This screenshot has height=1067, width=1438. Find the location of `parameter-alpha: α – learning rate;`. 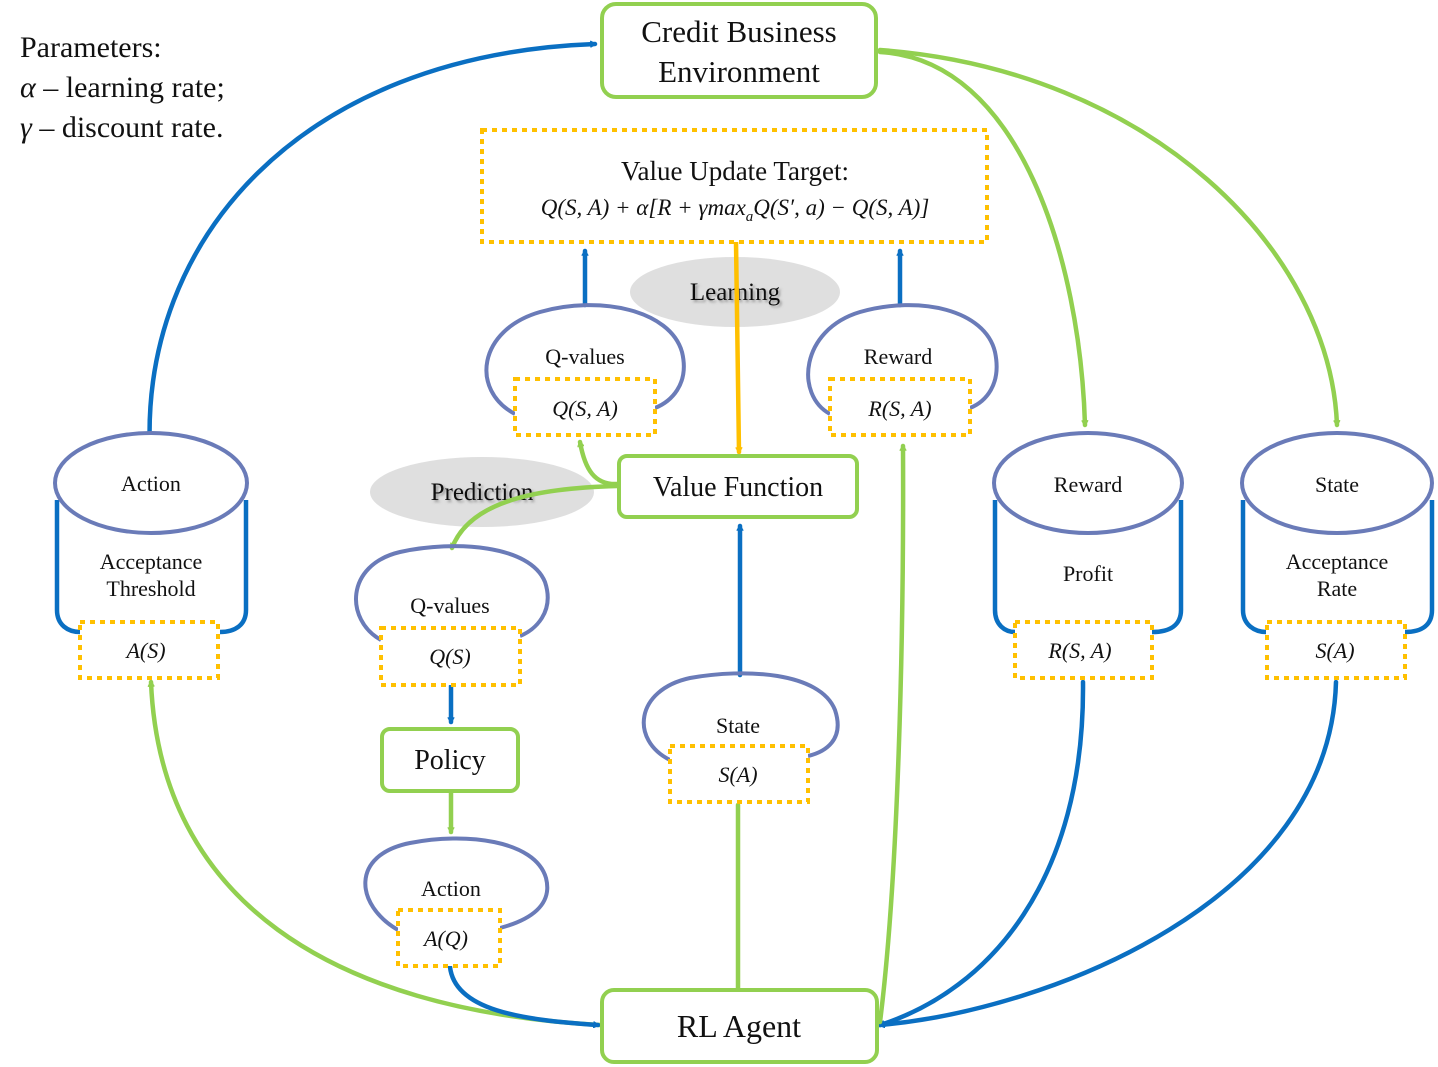

parameter-alpha: α – learning rate; is located at coordinates (122, 87).